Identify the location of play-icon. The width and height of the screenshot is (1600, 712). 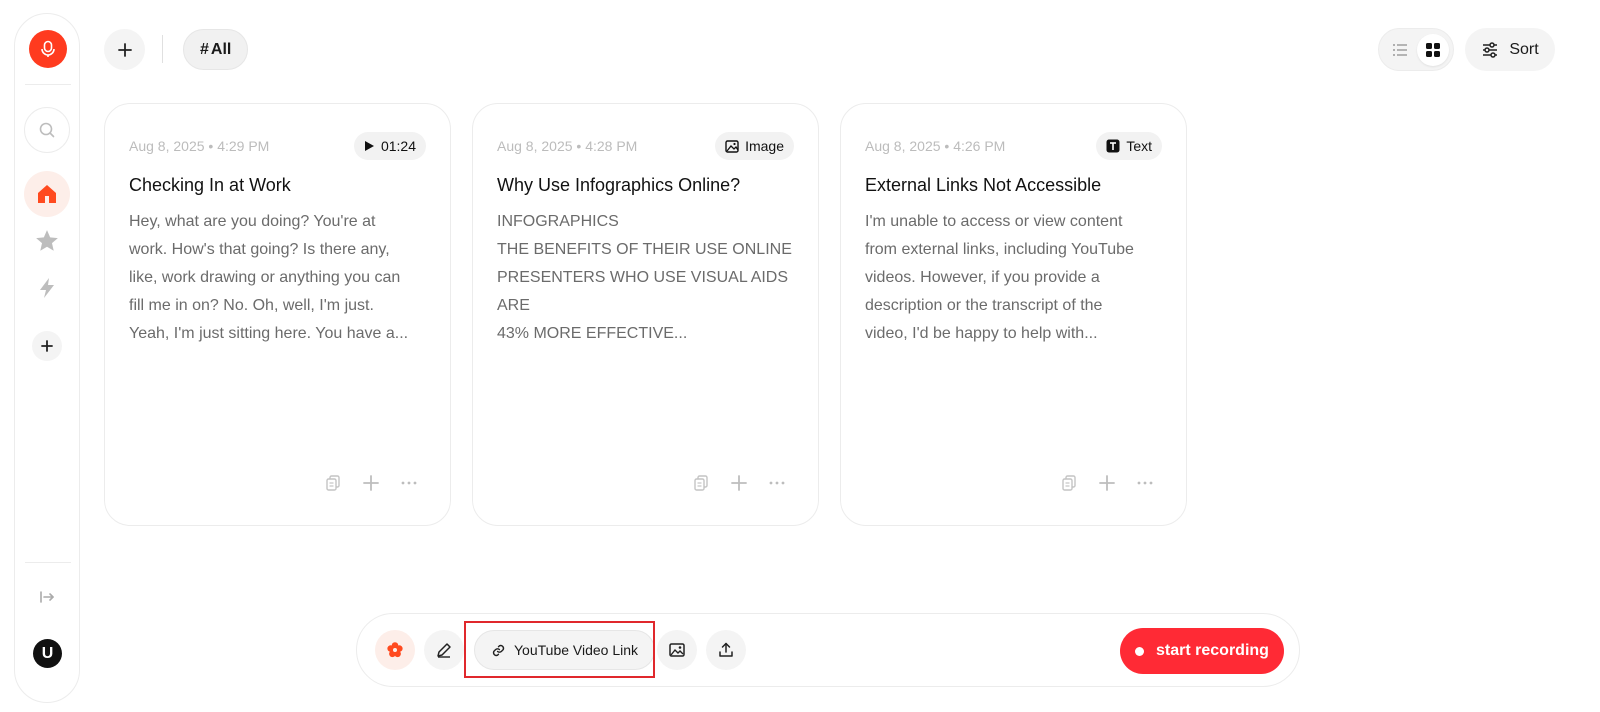
(369, 146).